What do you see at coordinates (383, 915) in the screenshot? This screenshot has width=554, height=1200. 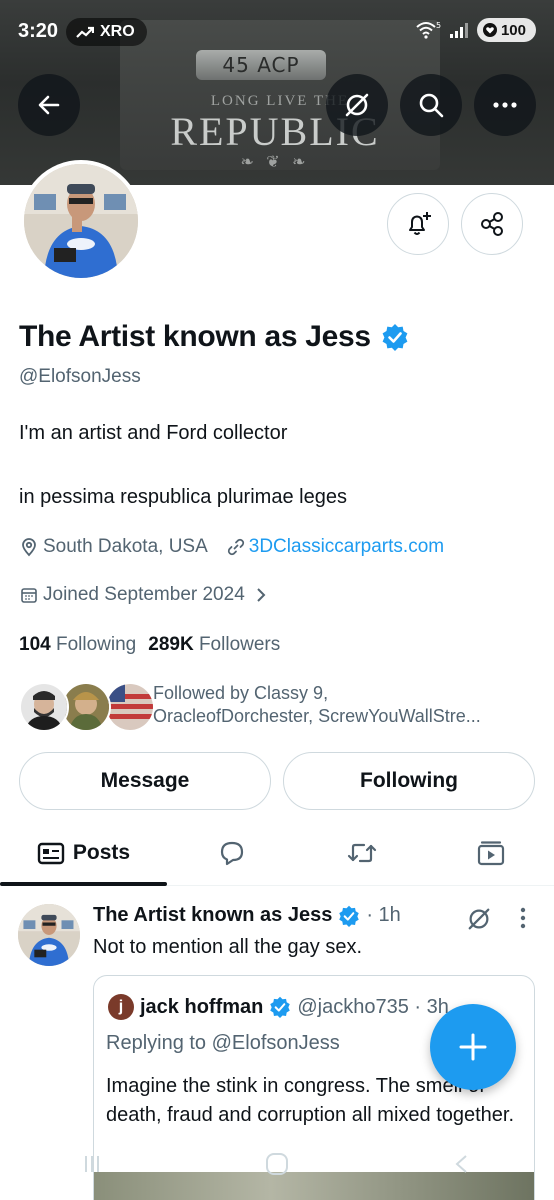 I see `post-time: · 1h` at bounding box center [383, 915].